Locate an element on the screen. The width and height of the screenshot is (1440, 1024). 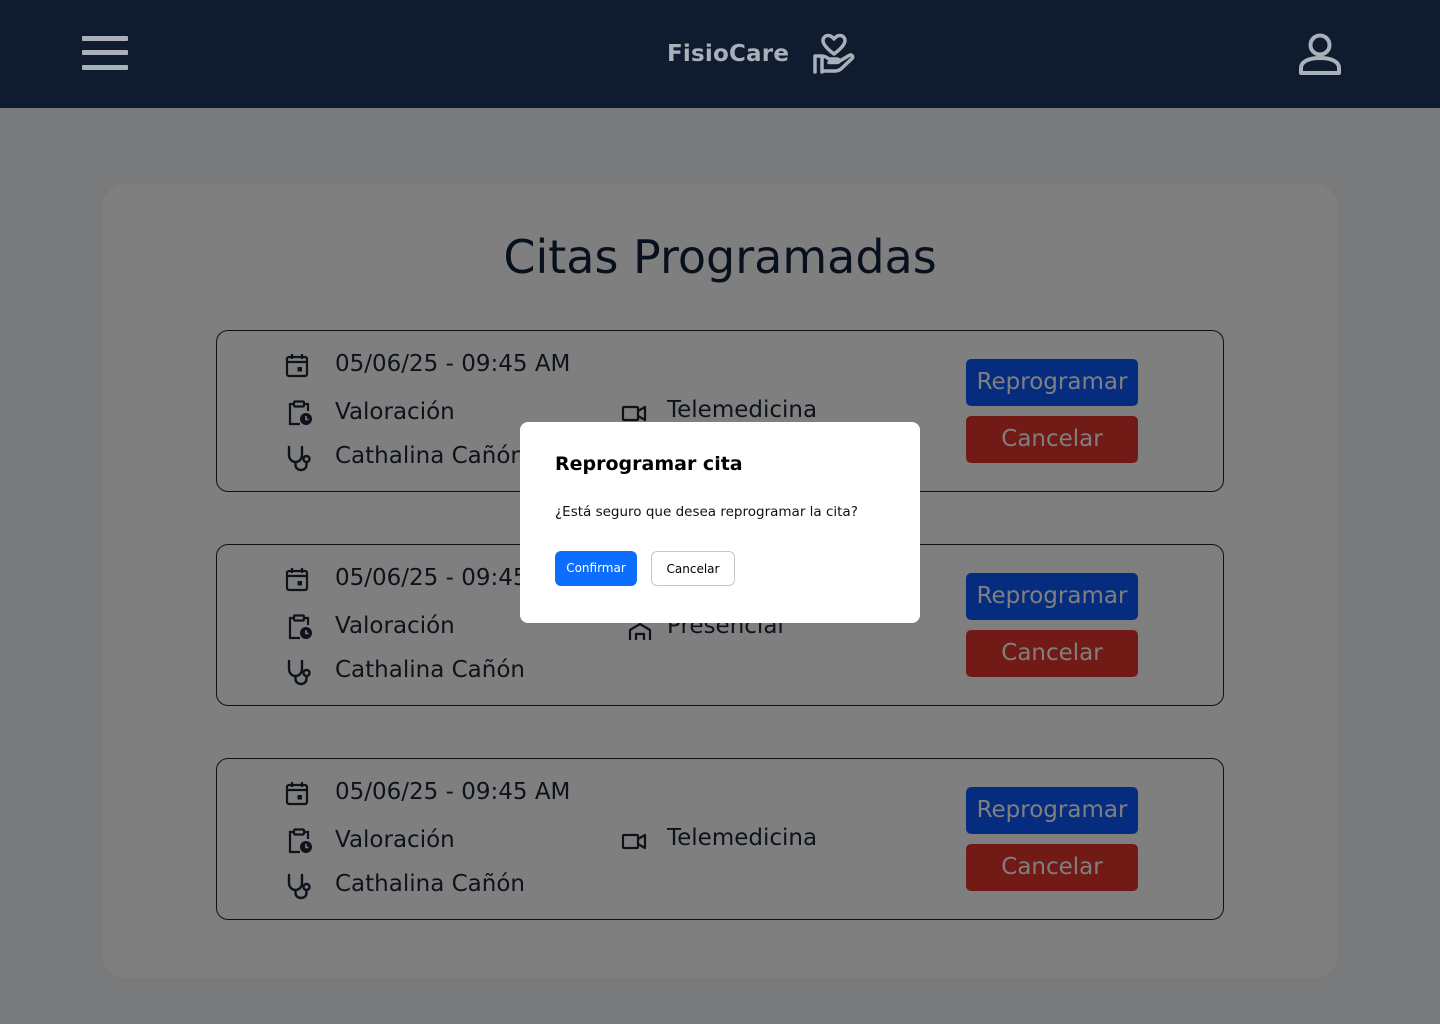
dialog-cancel-button: Cancelar is located at coordinates (693, 568).